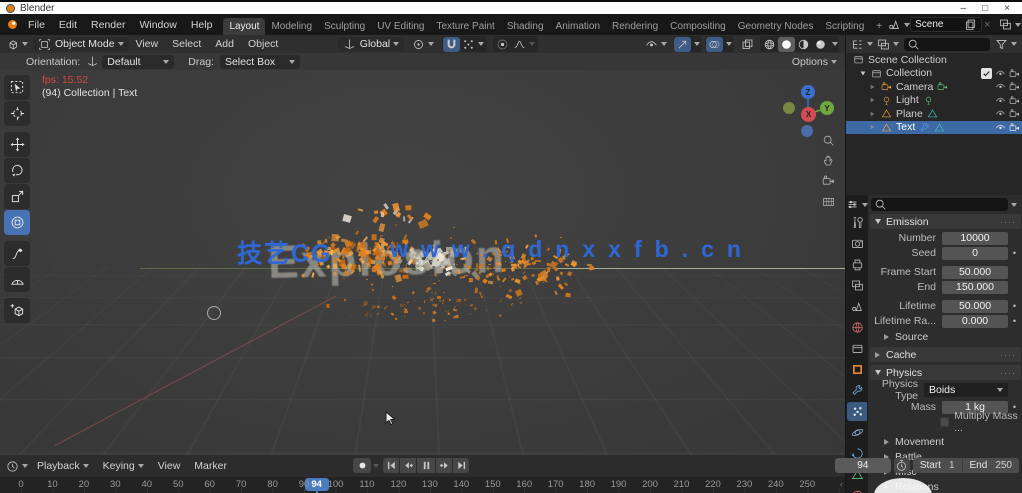  I want to click on timeline-menu-keying: Keying, so click(123, 466).